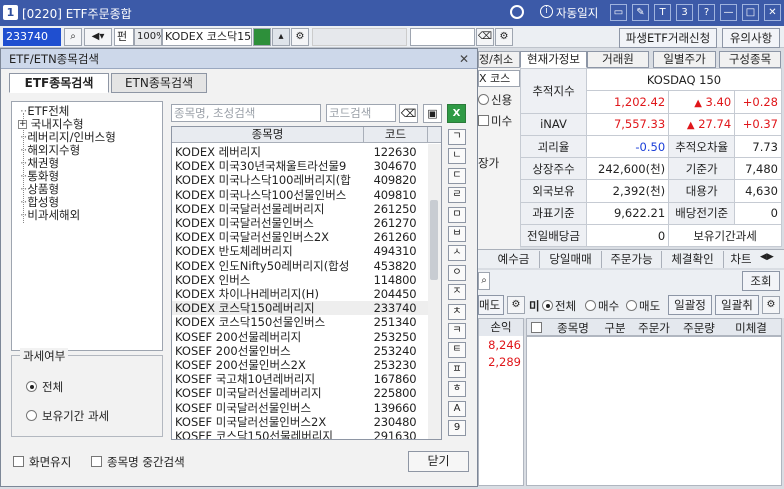 Image resolution: width=784 pixels, height=489 pixels. I want to click on correct-cancel-tab: 정/취소, so click(499, 59).